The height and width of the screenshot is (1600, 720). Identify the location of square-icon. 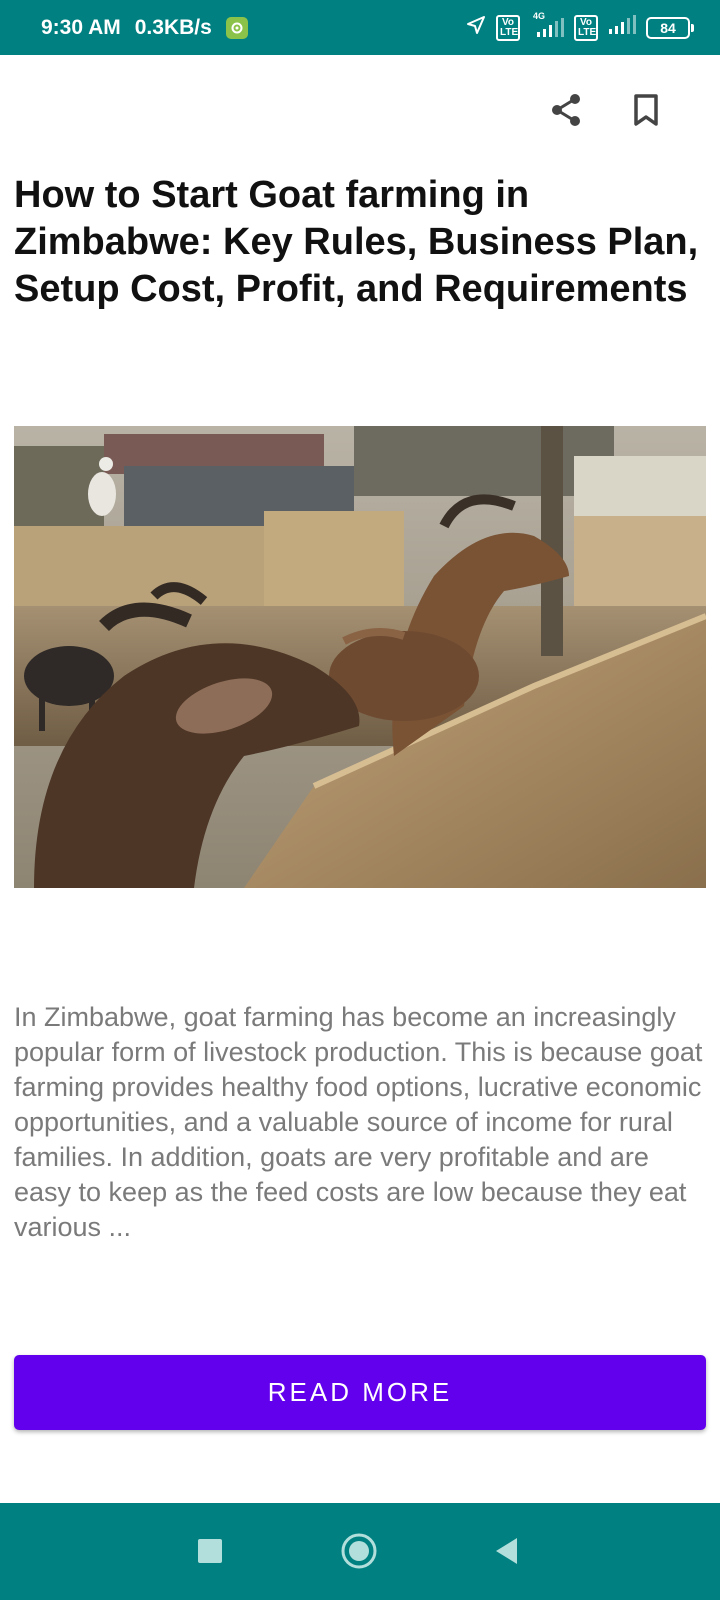
(210, 1551).